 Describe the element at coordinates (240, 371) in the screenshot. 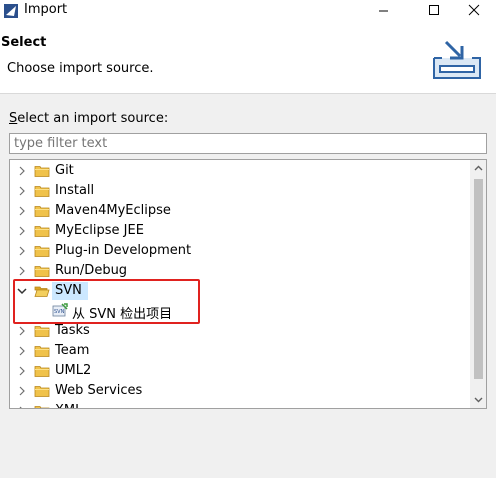

I see `tree-item: UML2` at that location.